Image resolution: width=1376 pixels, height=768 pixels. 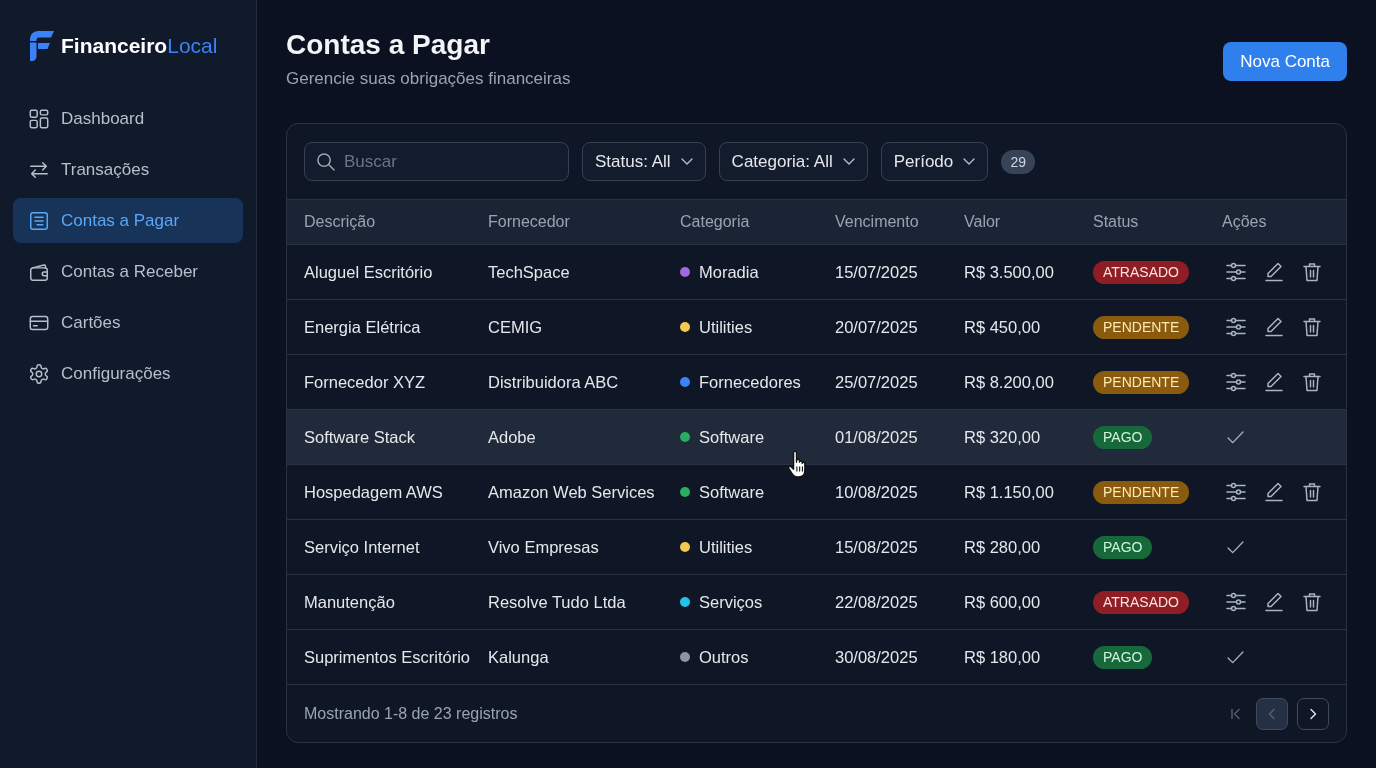 I want to click on settings-icon, so click(x=39, y=373).